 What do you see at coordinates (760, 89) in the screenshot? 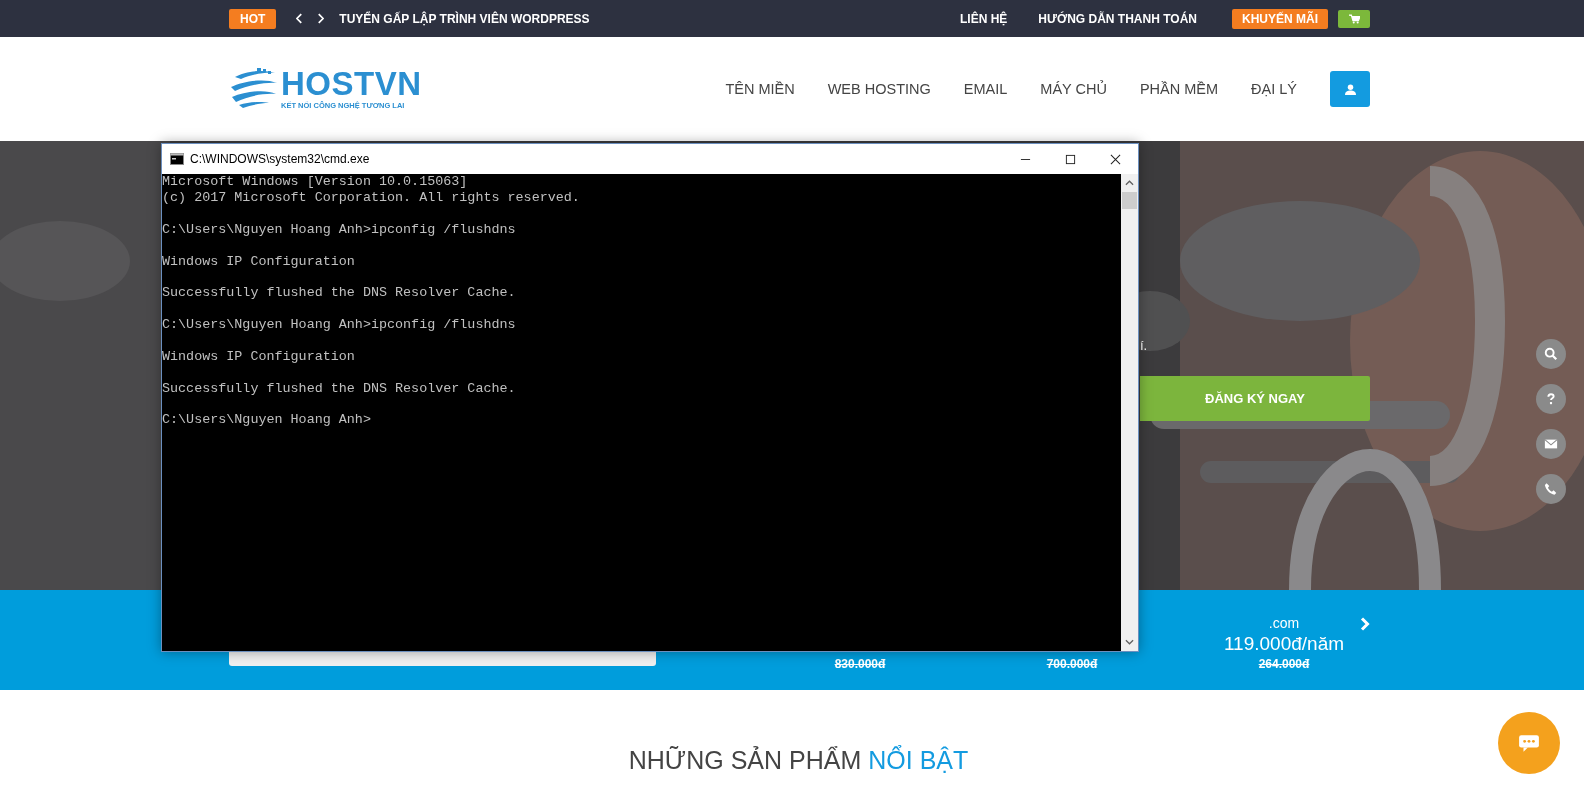
I see `nav-link: TÊN MIỀN` at bounding box center [760, 89].